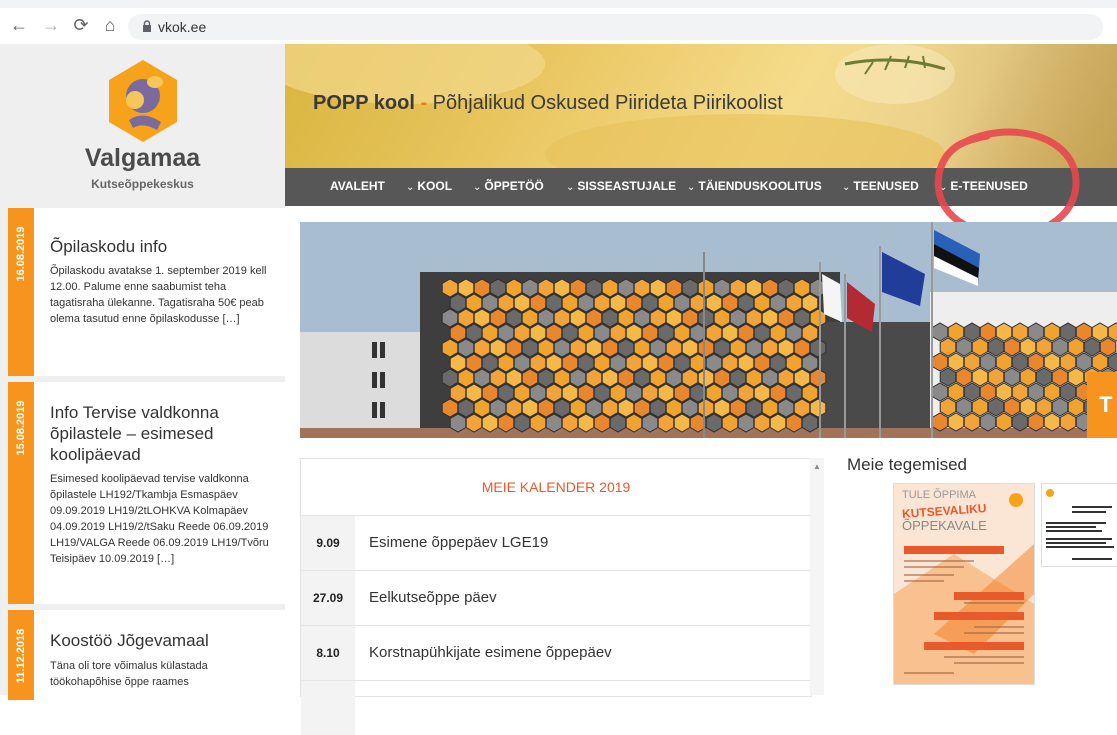 The image size is (1117, 735). What do you see at coordinates (621, 186) in the screenshot?
I see `menu-item-sisseastujale: ⌄ SISSEASTUJALE` at bounding box center [621, 186].